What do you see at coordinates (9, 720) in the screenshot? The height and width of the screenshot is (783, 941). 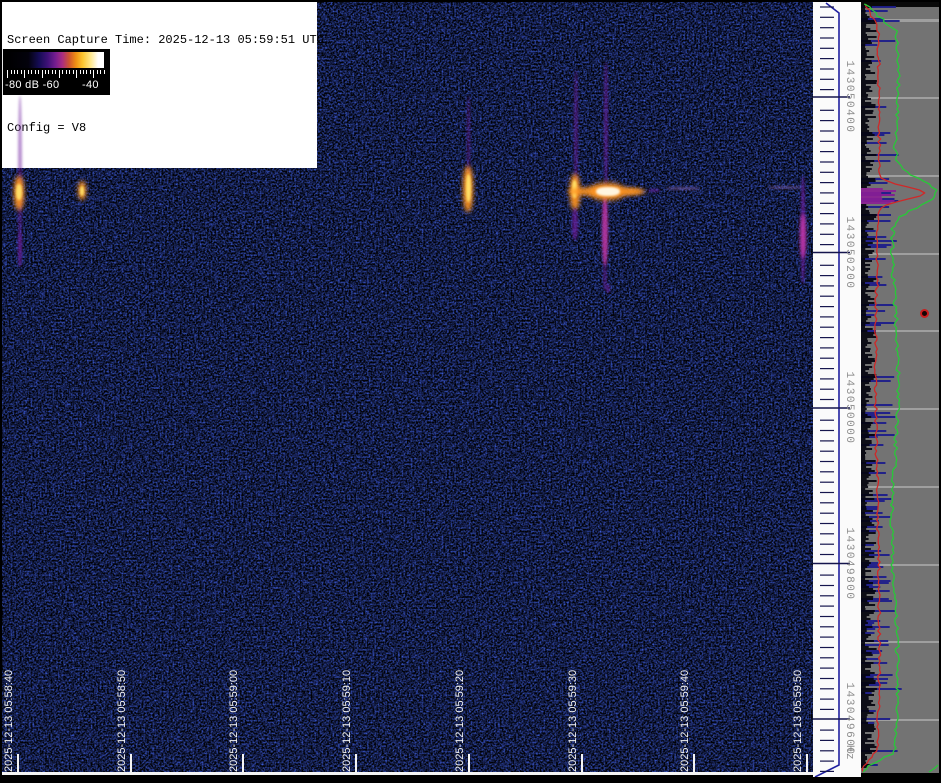 I see `time-tick-label: 2025-12-13 05:58:40` at bounding box center [9, 720].